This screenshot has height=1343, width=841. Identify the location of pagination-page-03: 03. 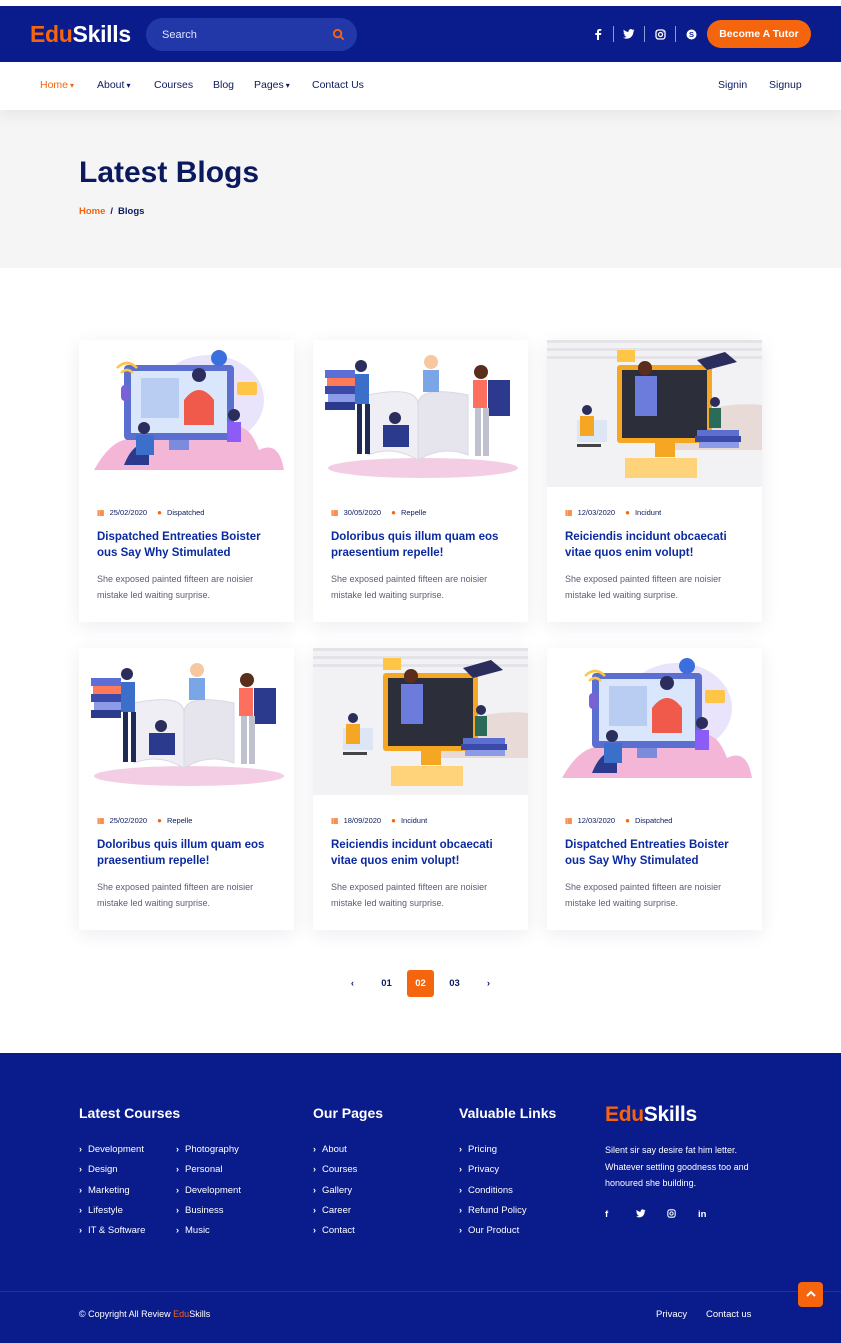
(454, 983).